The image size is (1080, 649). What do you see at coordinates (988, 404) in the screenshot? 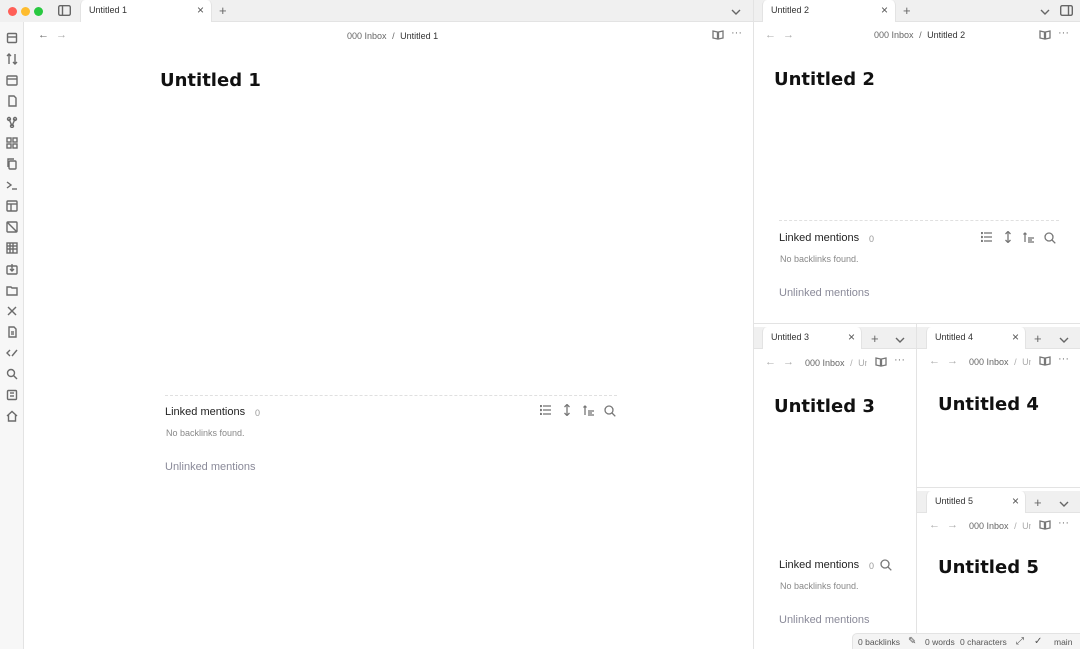
I see `note-title: Untitled 4` at bounding box center [988, 404].